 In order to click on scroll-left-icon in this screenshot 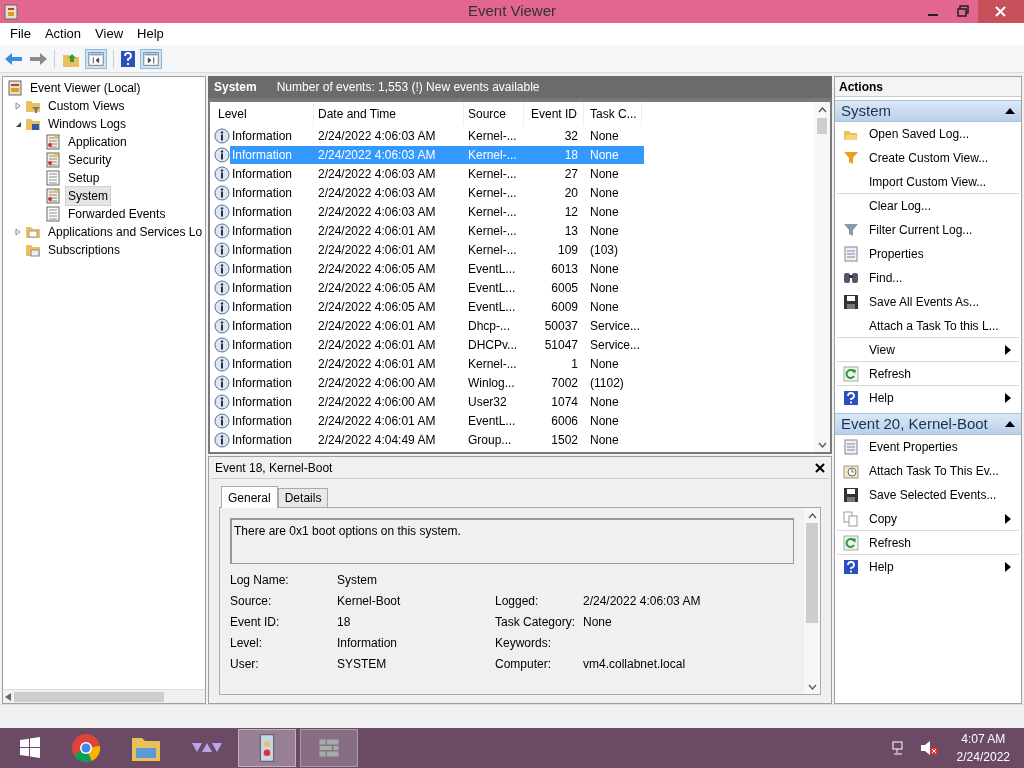, I will do `click(8, 696)`.